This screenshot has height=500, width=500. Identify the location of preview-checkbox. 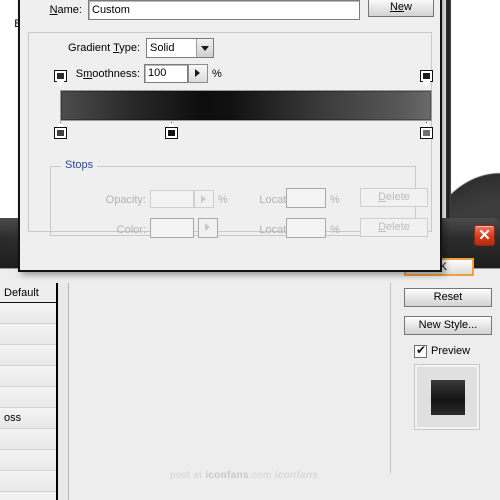
(420, 350).